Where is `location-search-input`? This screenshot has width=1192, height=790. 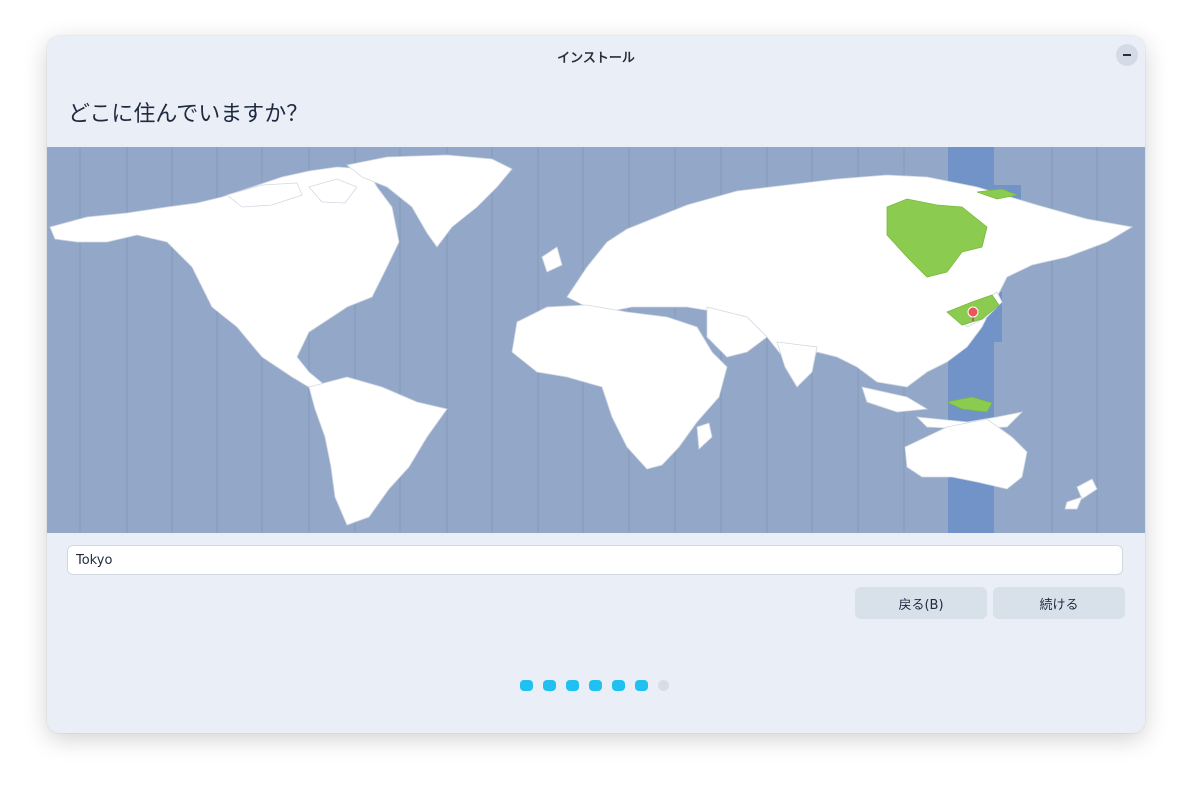
location-search-input is located at coordinates (595, 560).